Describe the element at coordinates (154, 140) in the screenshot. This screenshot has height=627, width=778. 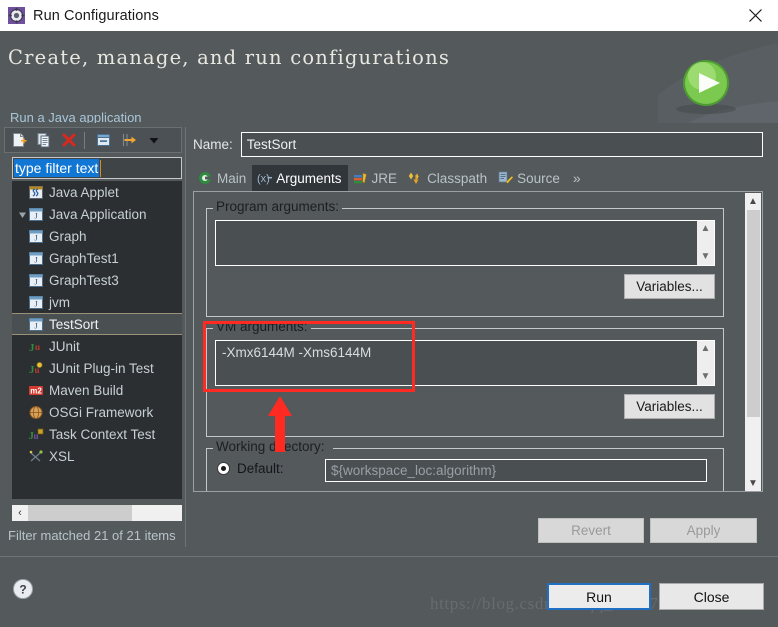
I see `view-menu-chevron-icon` at that location.